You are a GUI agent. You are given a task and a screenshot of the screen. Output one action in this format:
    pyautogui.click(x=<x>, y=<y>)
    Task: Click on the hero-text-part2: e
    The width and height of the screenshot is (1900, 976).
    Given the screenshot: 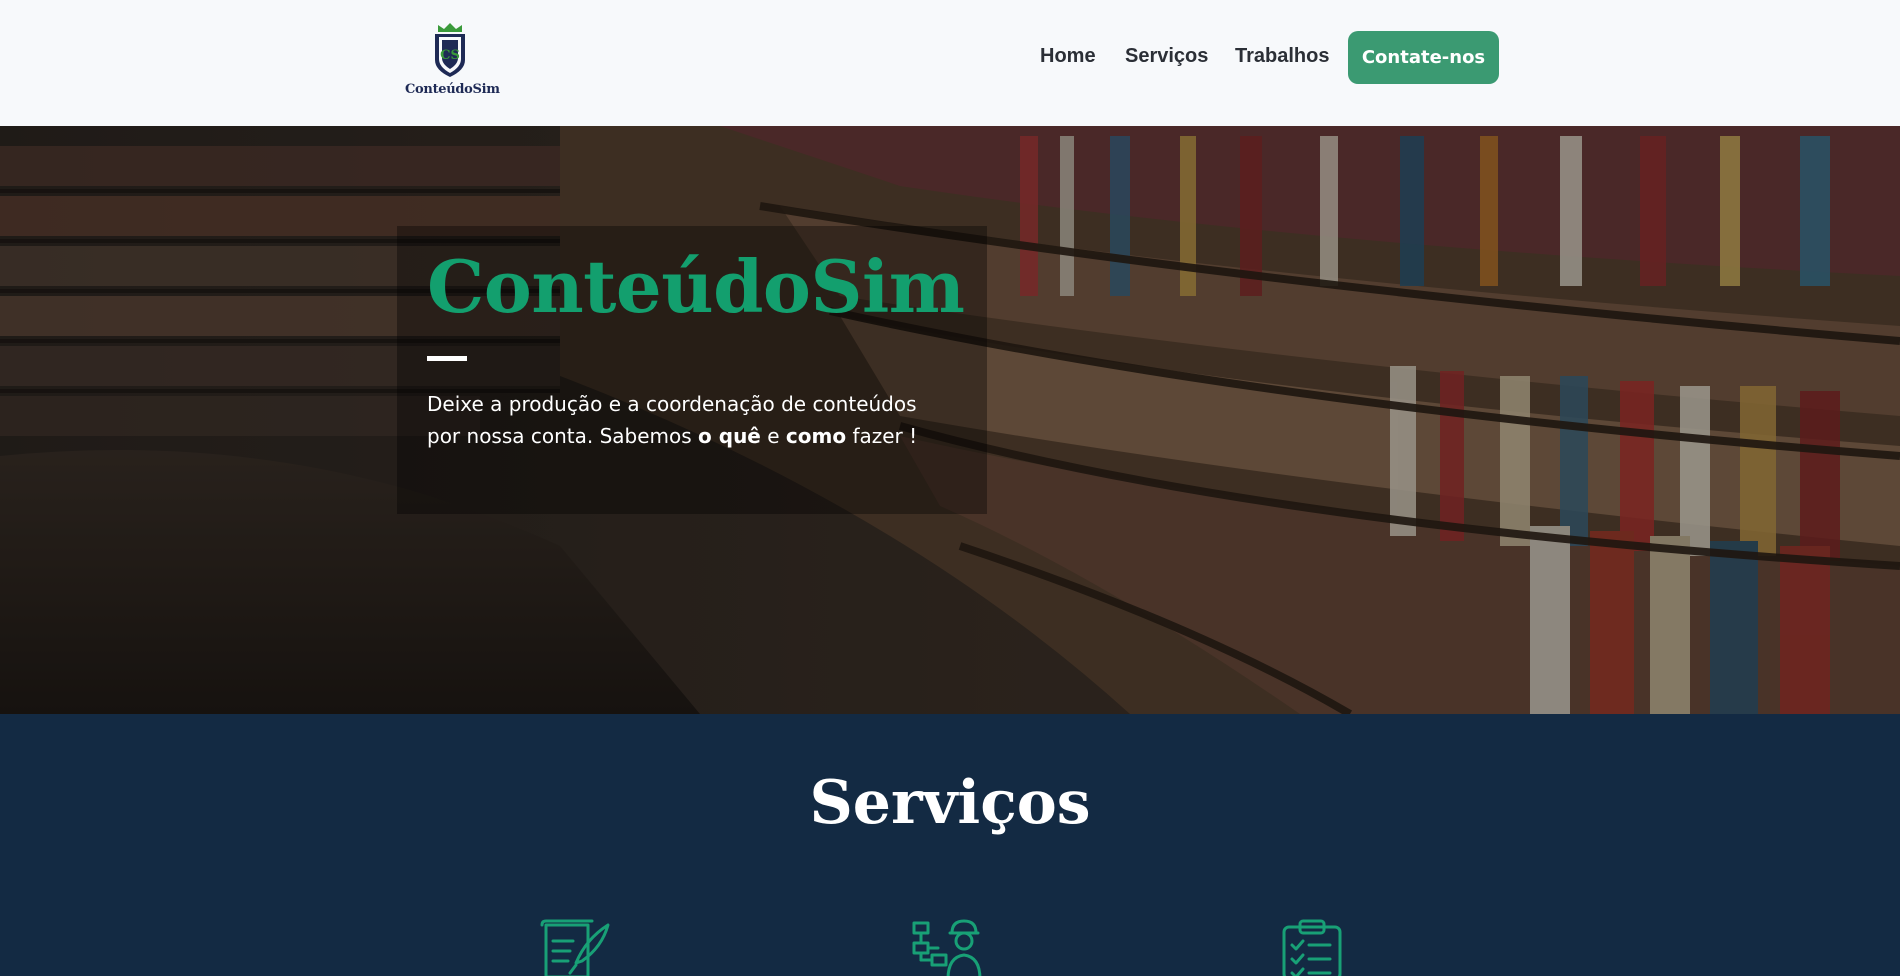 What is the action you would take?
    pyautogui.click(x=773, y=436)
    